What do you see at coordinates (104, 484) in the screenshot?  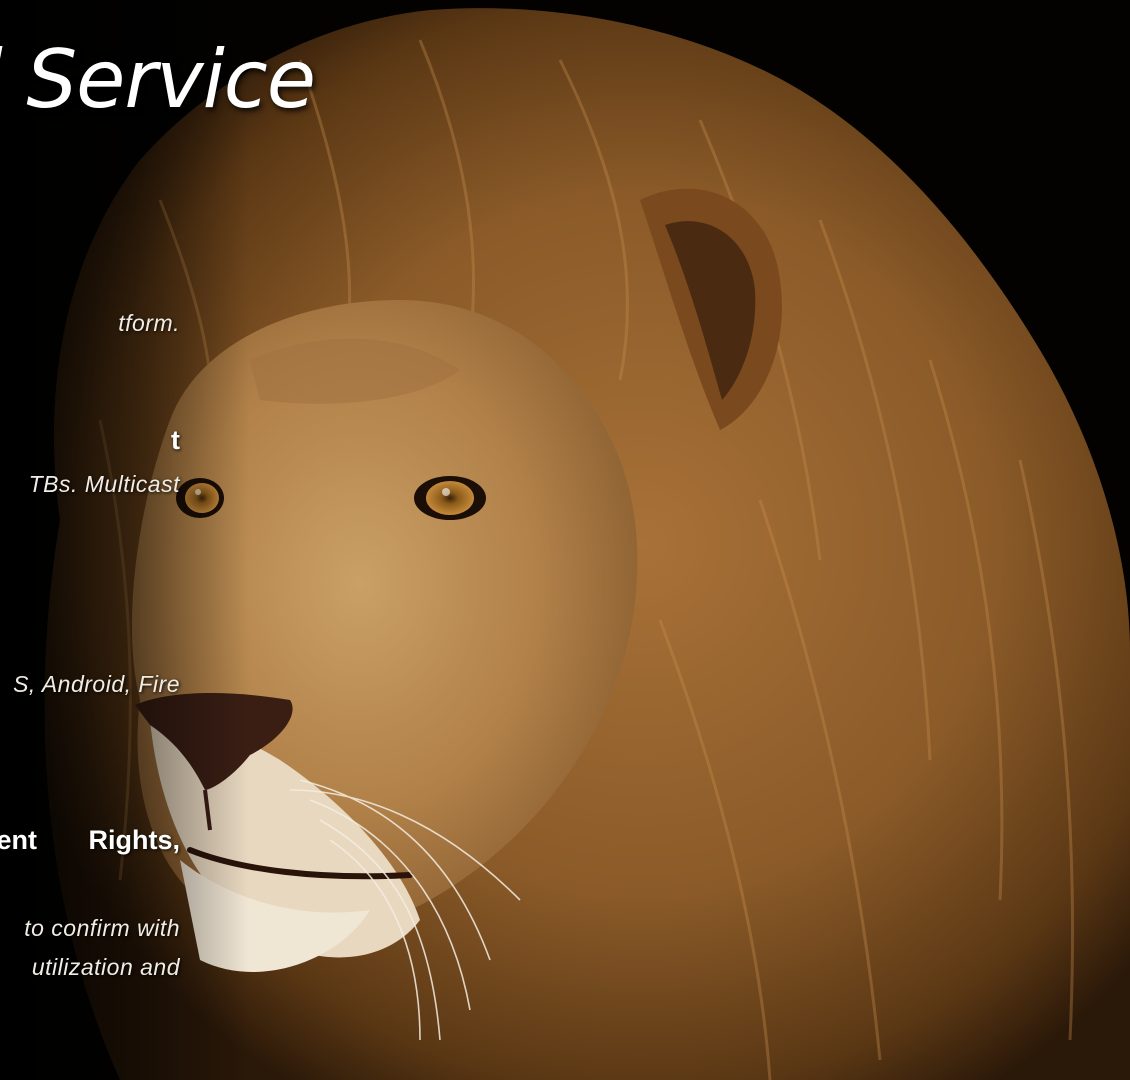 I see `section-2-description: TBs. Multicast` at bounding box center [104, 484].